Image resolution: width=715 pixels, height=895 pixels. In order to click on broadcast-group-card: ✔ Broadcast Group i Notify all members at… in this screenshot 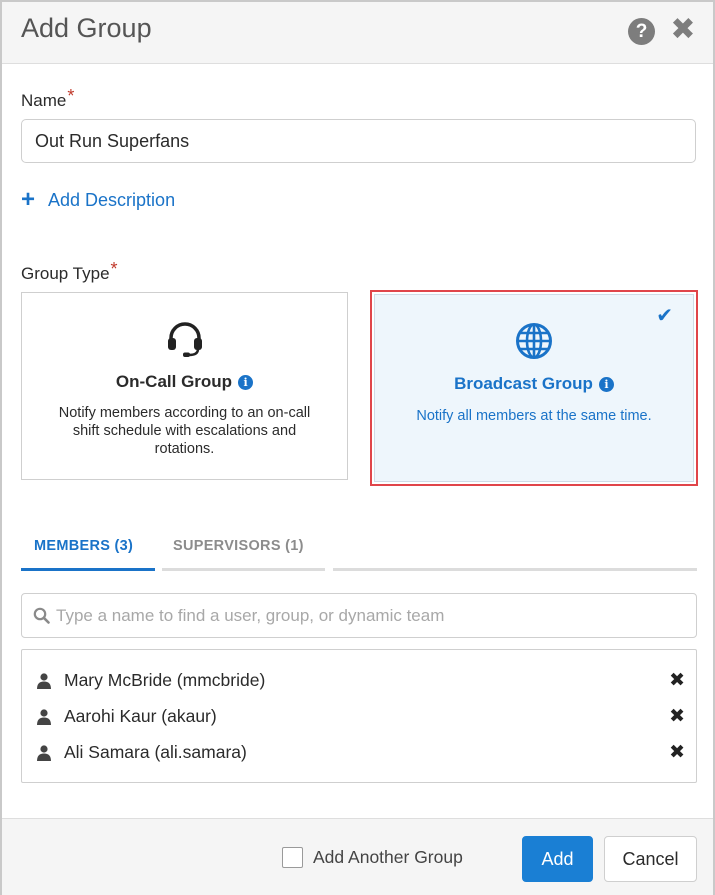, I will do `click(534, 388)`.